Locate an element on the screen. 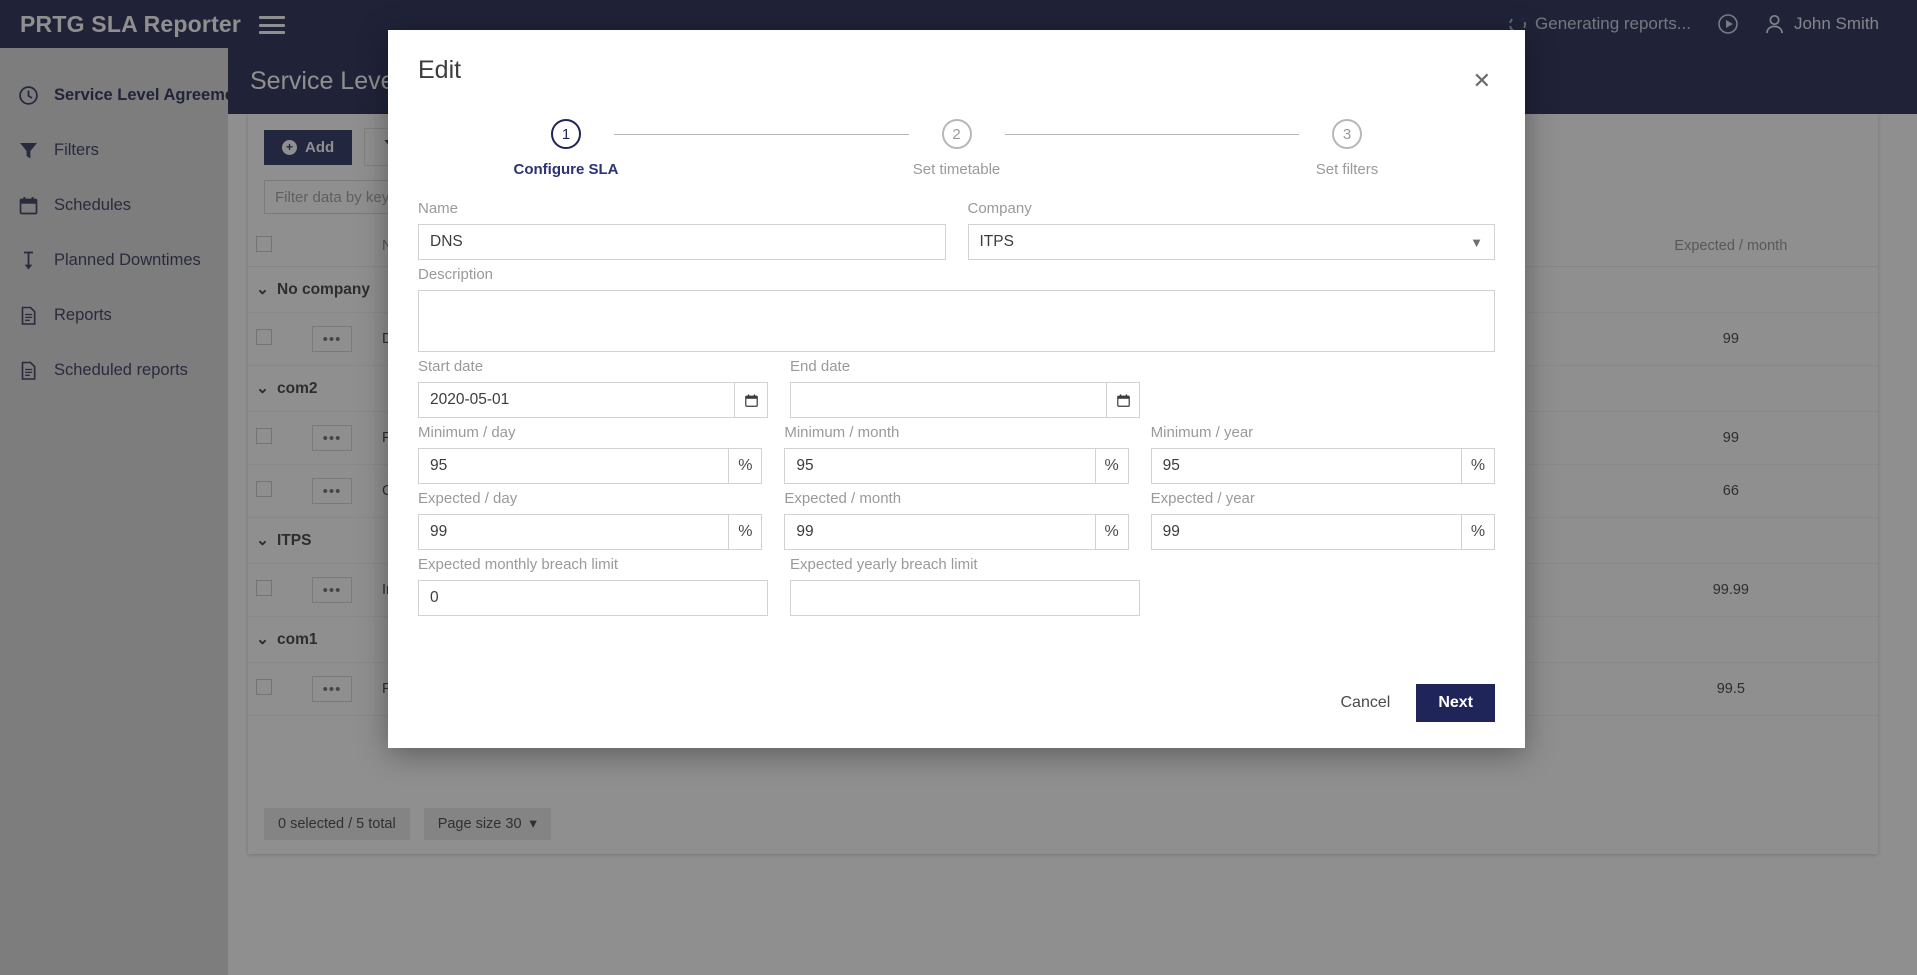  step-label: Configure SLA is located at coordinates (566, 169).